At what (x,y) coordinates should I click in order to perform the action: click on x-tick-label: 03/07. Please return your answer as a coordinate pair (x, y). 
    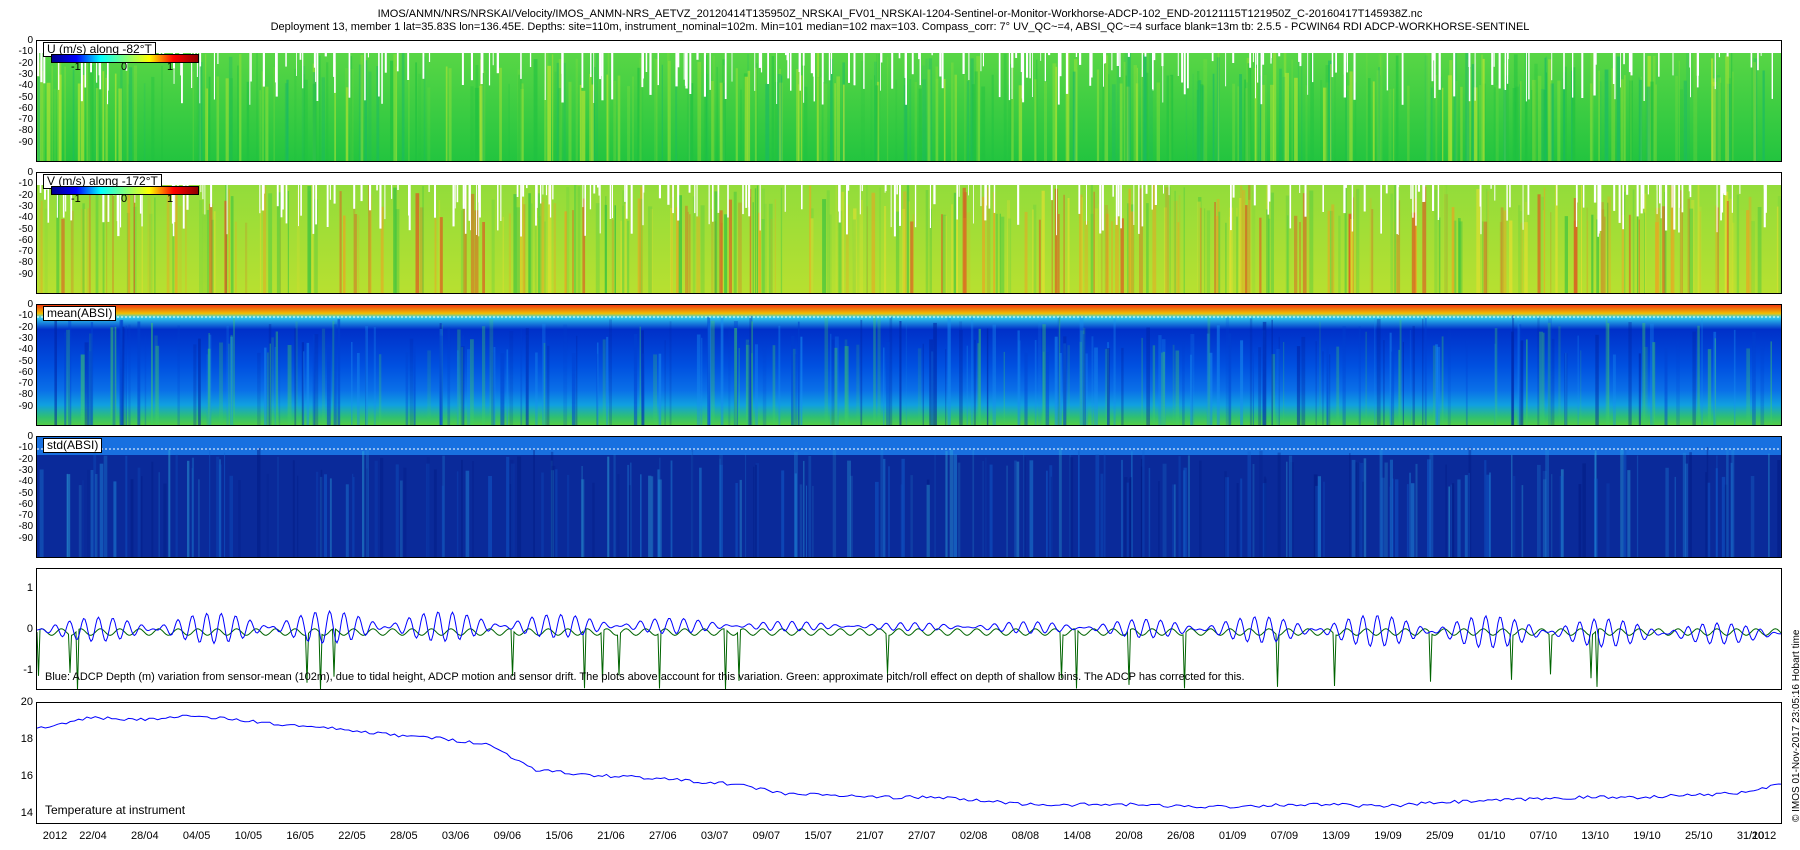
    Looking at the image, I should click on (714, 836).